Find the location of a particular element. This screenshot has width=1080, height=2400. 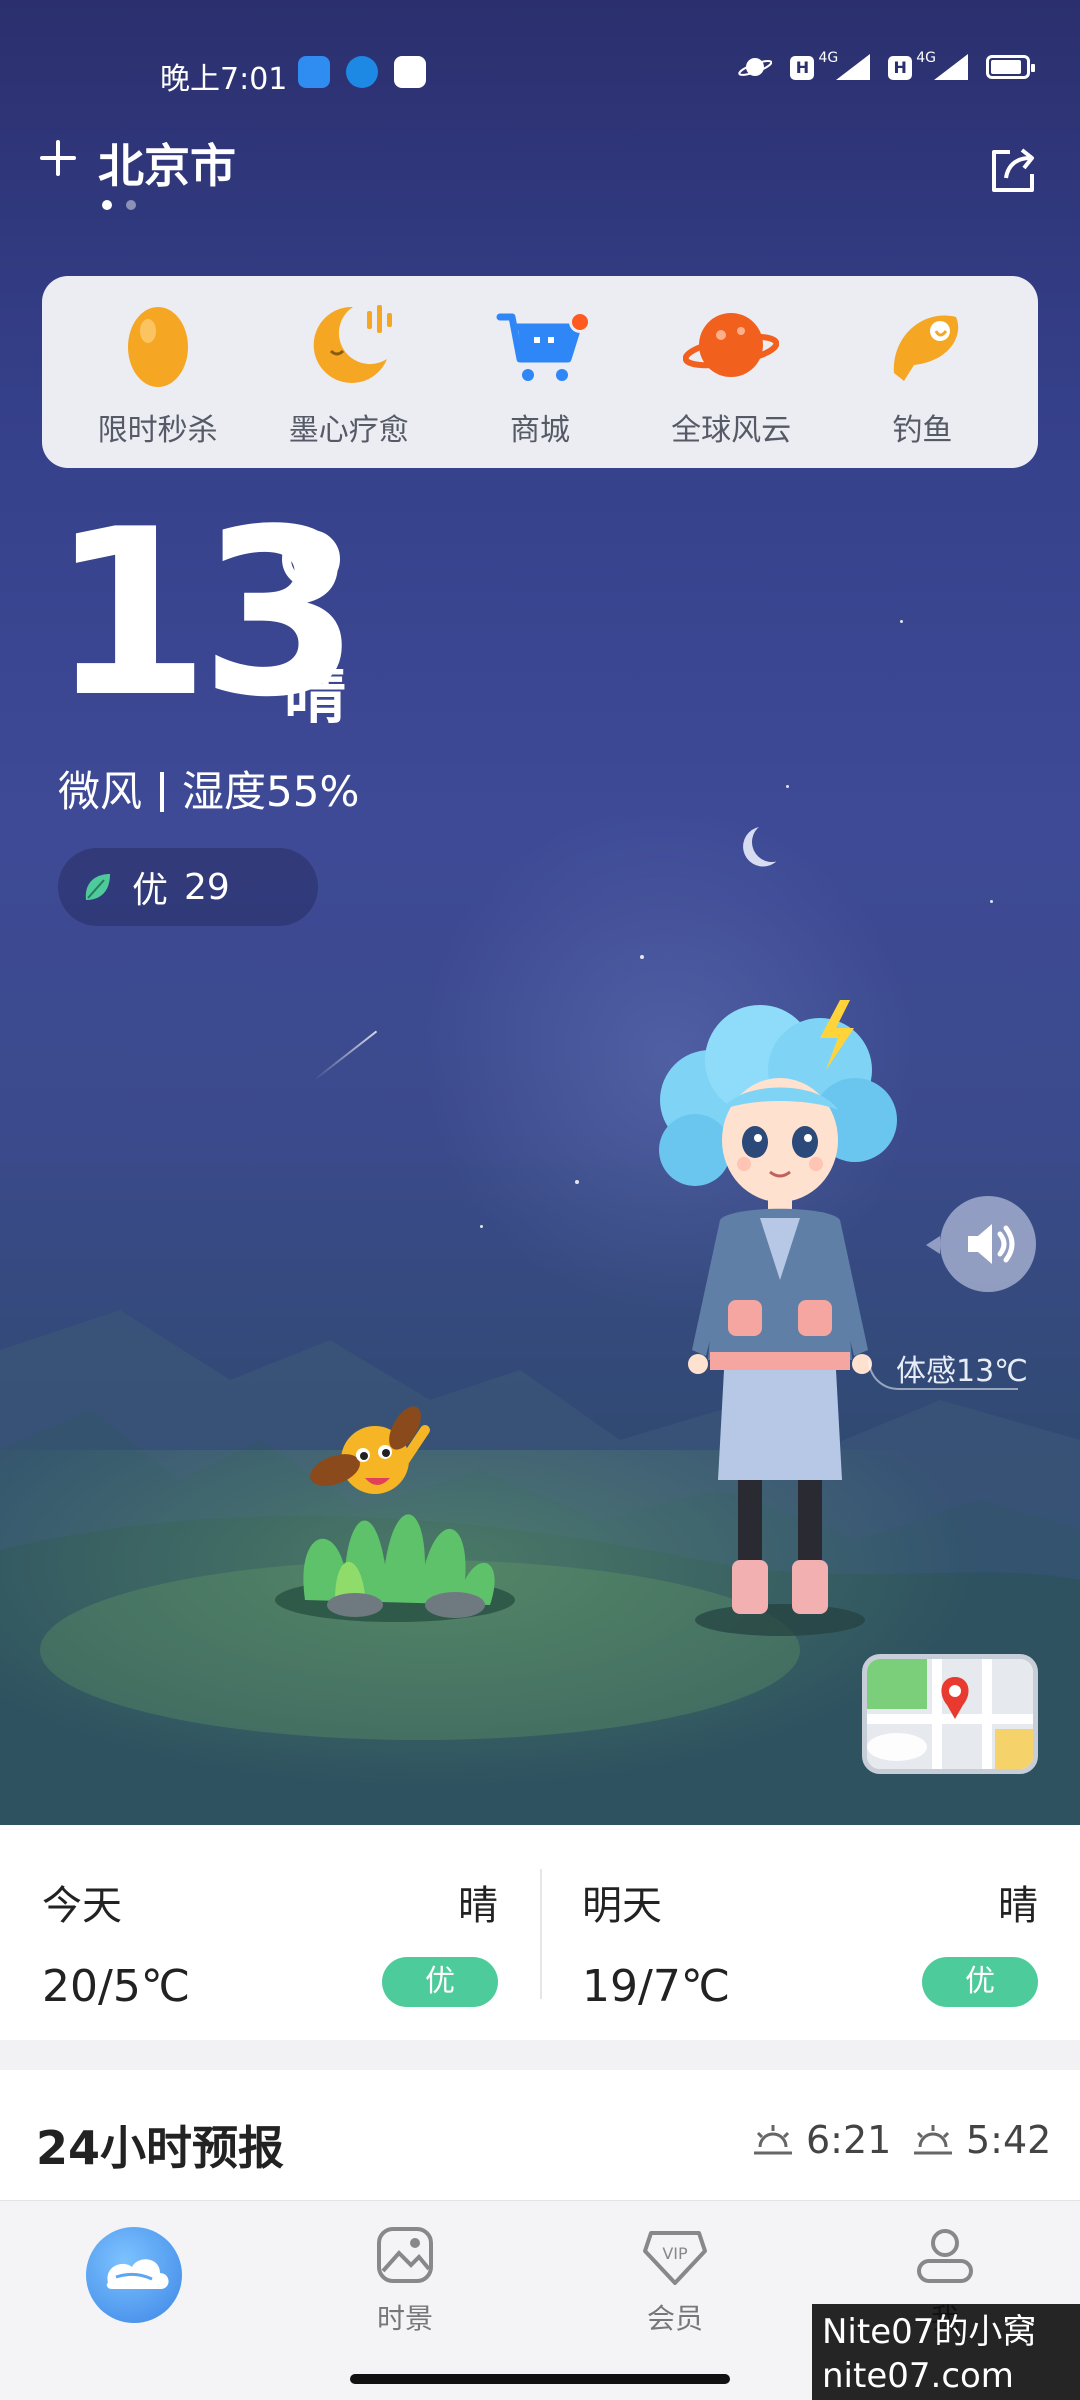

divider is located at coordinates (162, 792).